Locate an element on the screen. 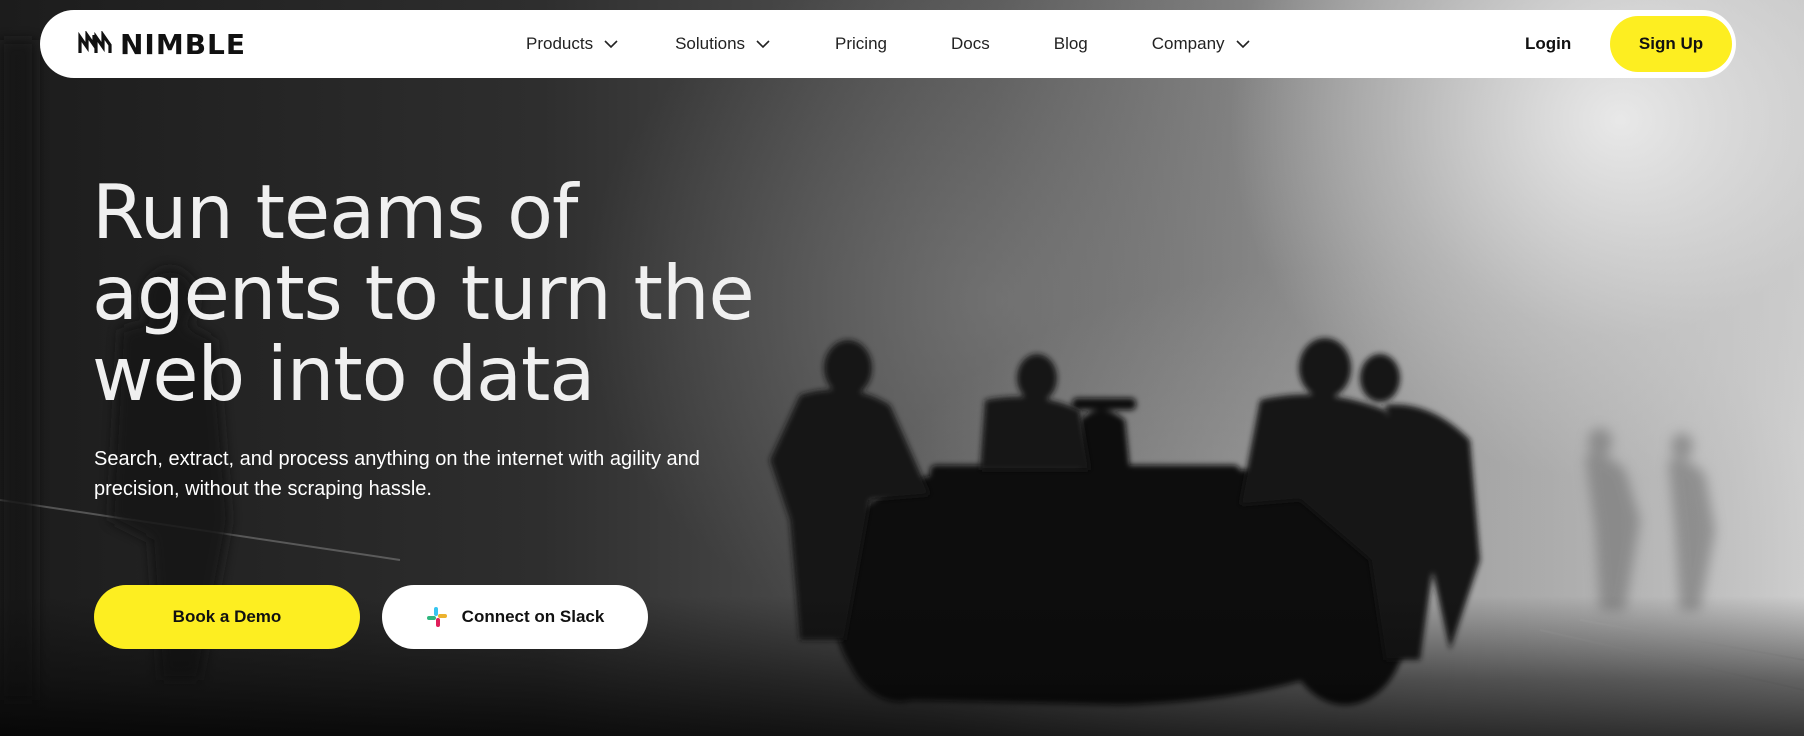 Image resolution: width=1804 pixels, height=736 pixels. nimble-logo-icon is located at coordinates (95, 42).